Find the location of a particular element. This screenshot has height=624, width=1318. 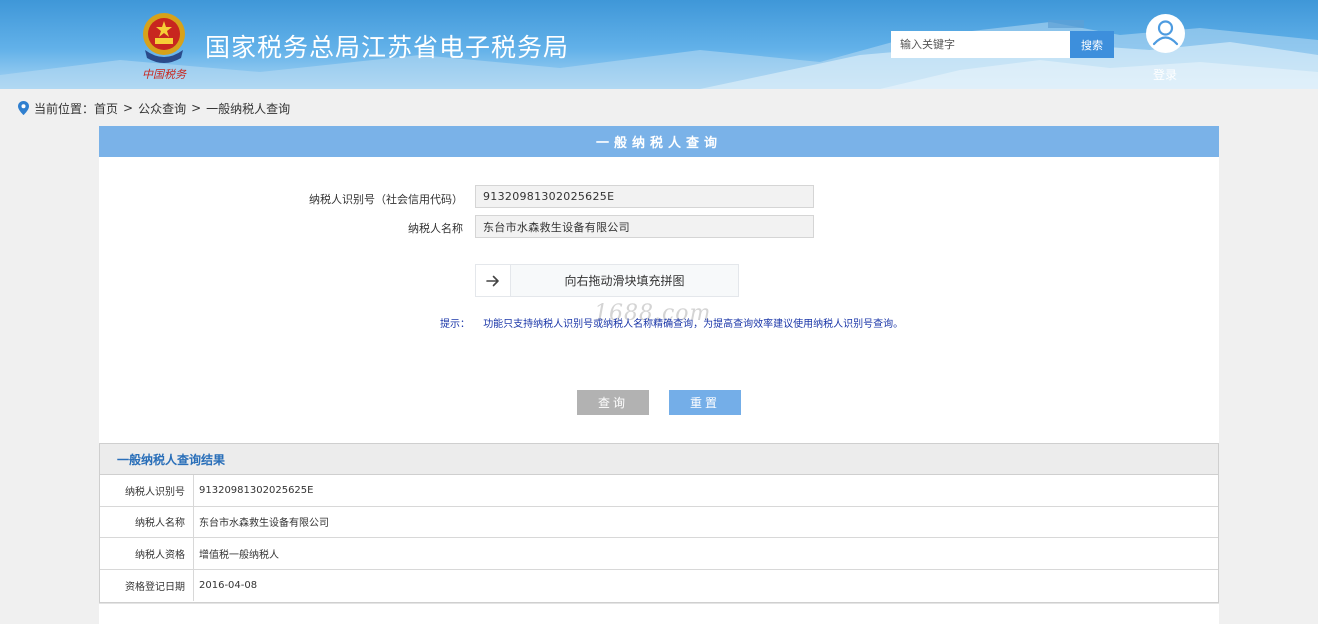

site-header: 中国税务 国家税务总局江苏省电子税务局 搜索 登录 is located at coordinates (659, 44).